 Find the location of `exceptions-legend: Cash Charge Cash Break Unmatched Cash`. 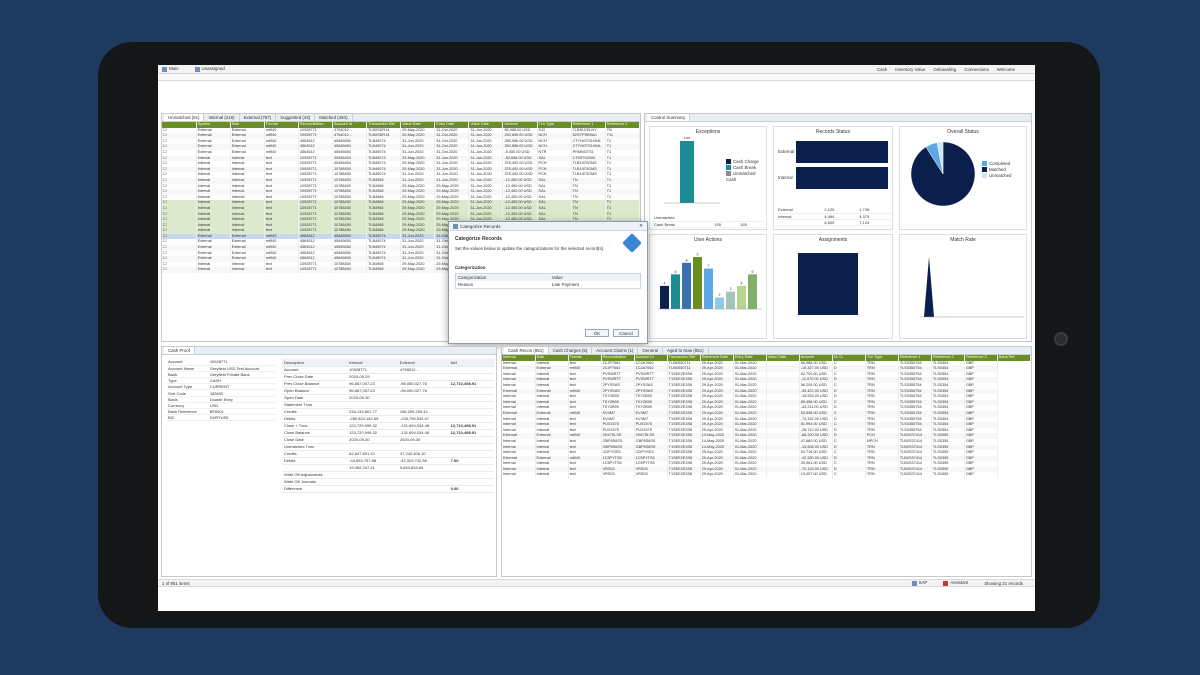

exceptions-legend: Cash Charge Cash Break Unmatched Cash is located at coordinates (746, 171).